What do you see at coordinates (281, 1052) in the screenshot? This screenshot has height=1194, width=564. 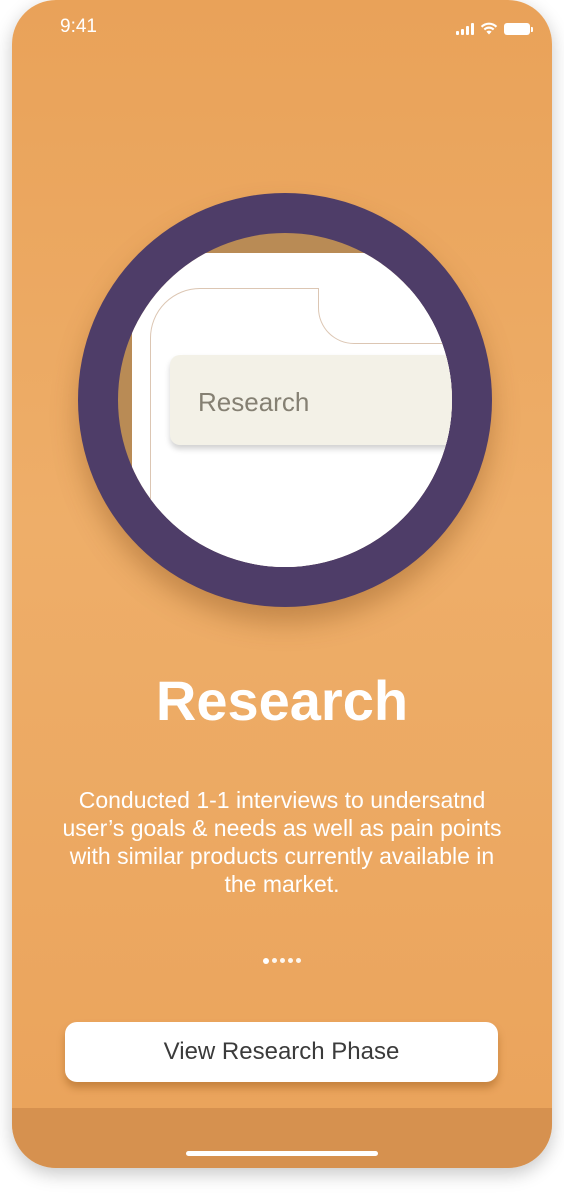 I see `view-research-phase-button: View Research Phase` at bounding box center [281, 1052].